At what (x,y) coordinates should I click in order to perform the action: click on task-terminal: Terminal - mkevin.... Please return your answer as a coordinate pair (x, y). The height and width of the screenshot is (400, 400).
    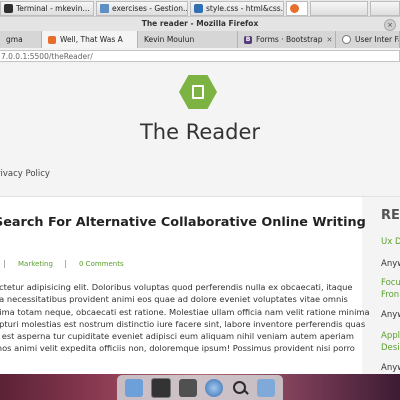
    Looking at the image, I should click on (47, 8).